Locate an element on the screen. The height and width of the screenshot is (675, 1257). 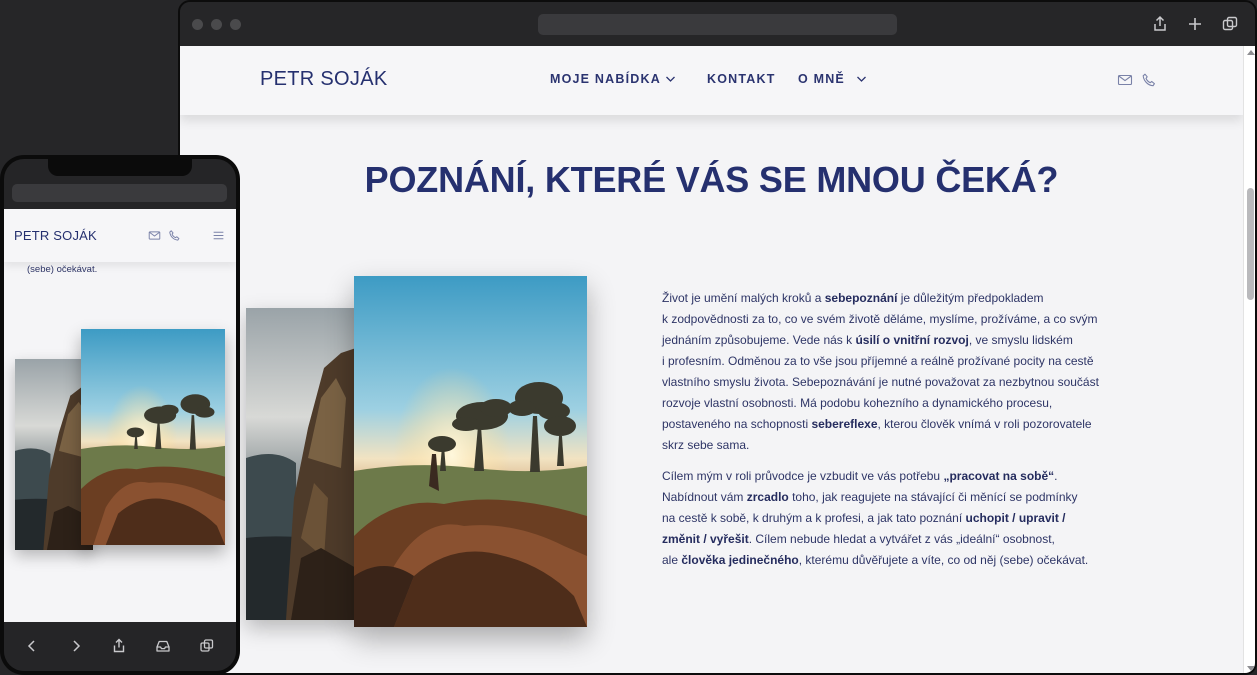
emphasis-text: sebepoznání is located at coordinates (861, 298).